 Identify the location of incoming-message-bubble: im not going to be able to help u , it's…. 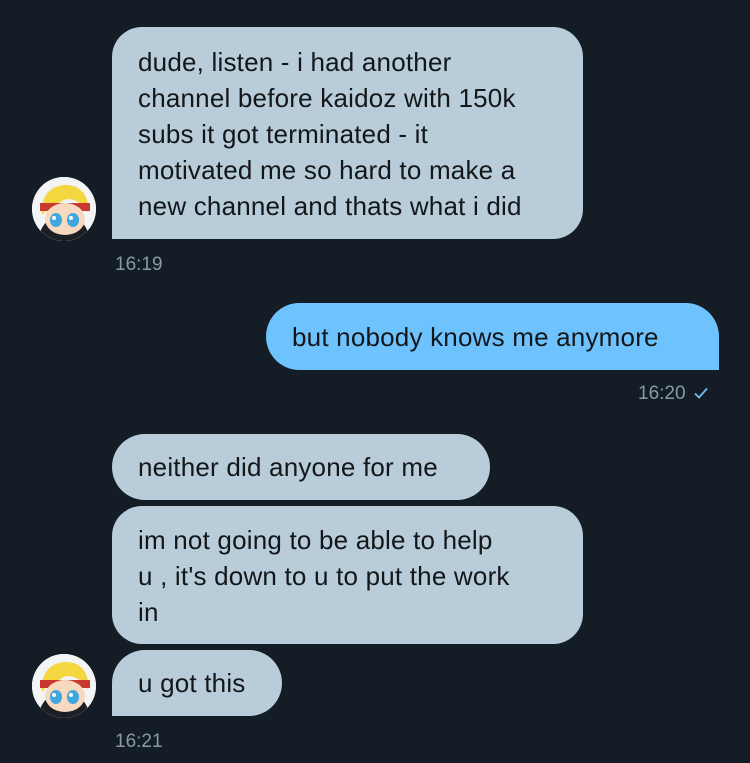
(347, 575).